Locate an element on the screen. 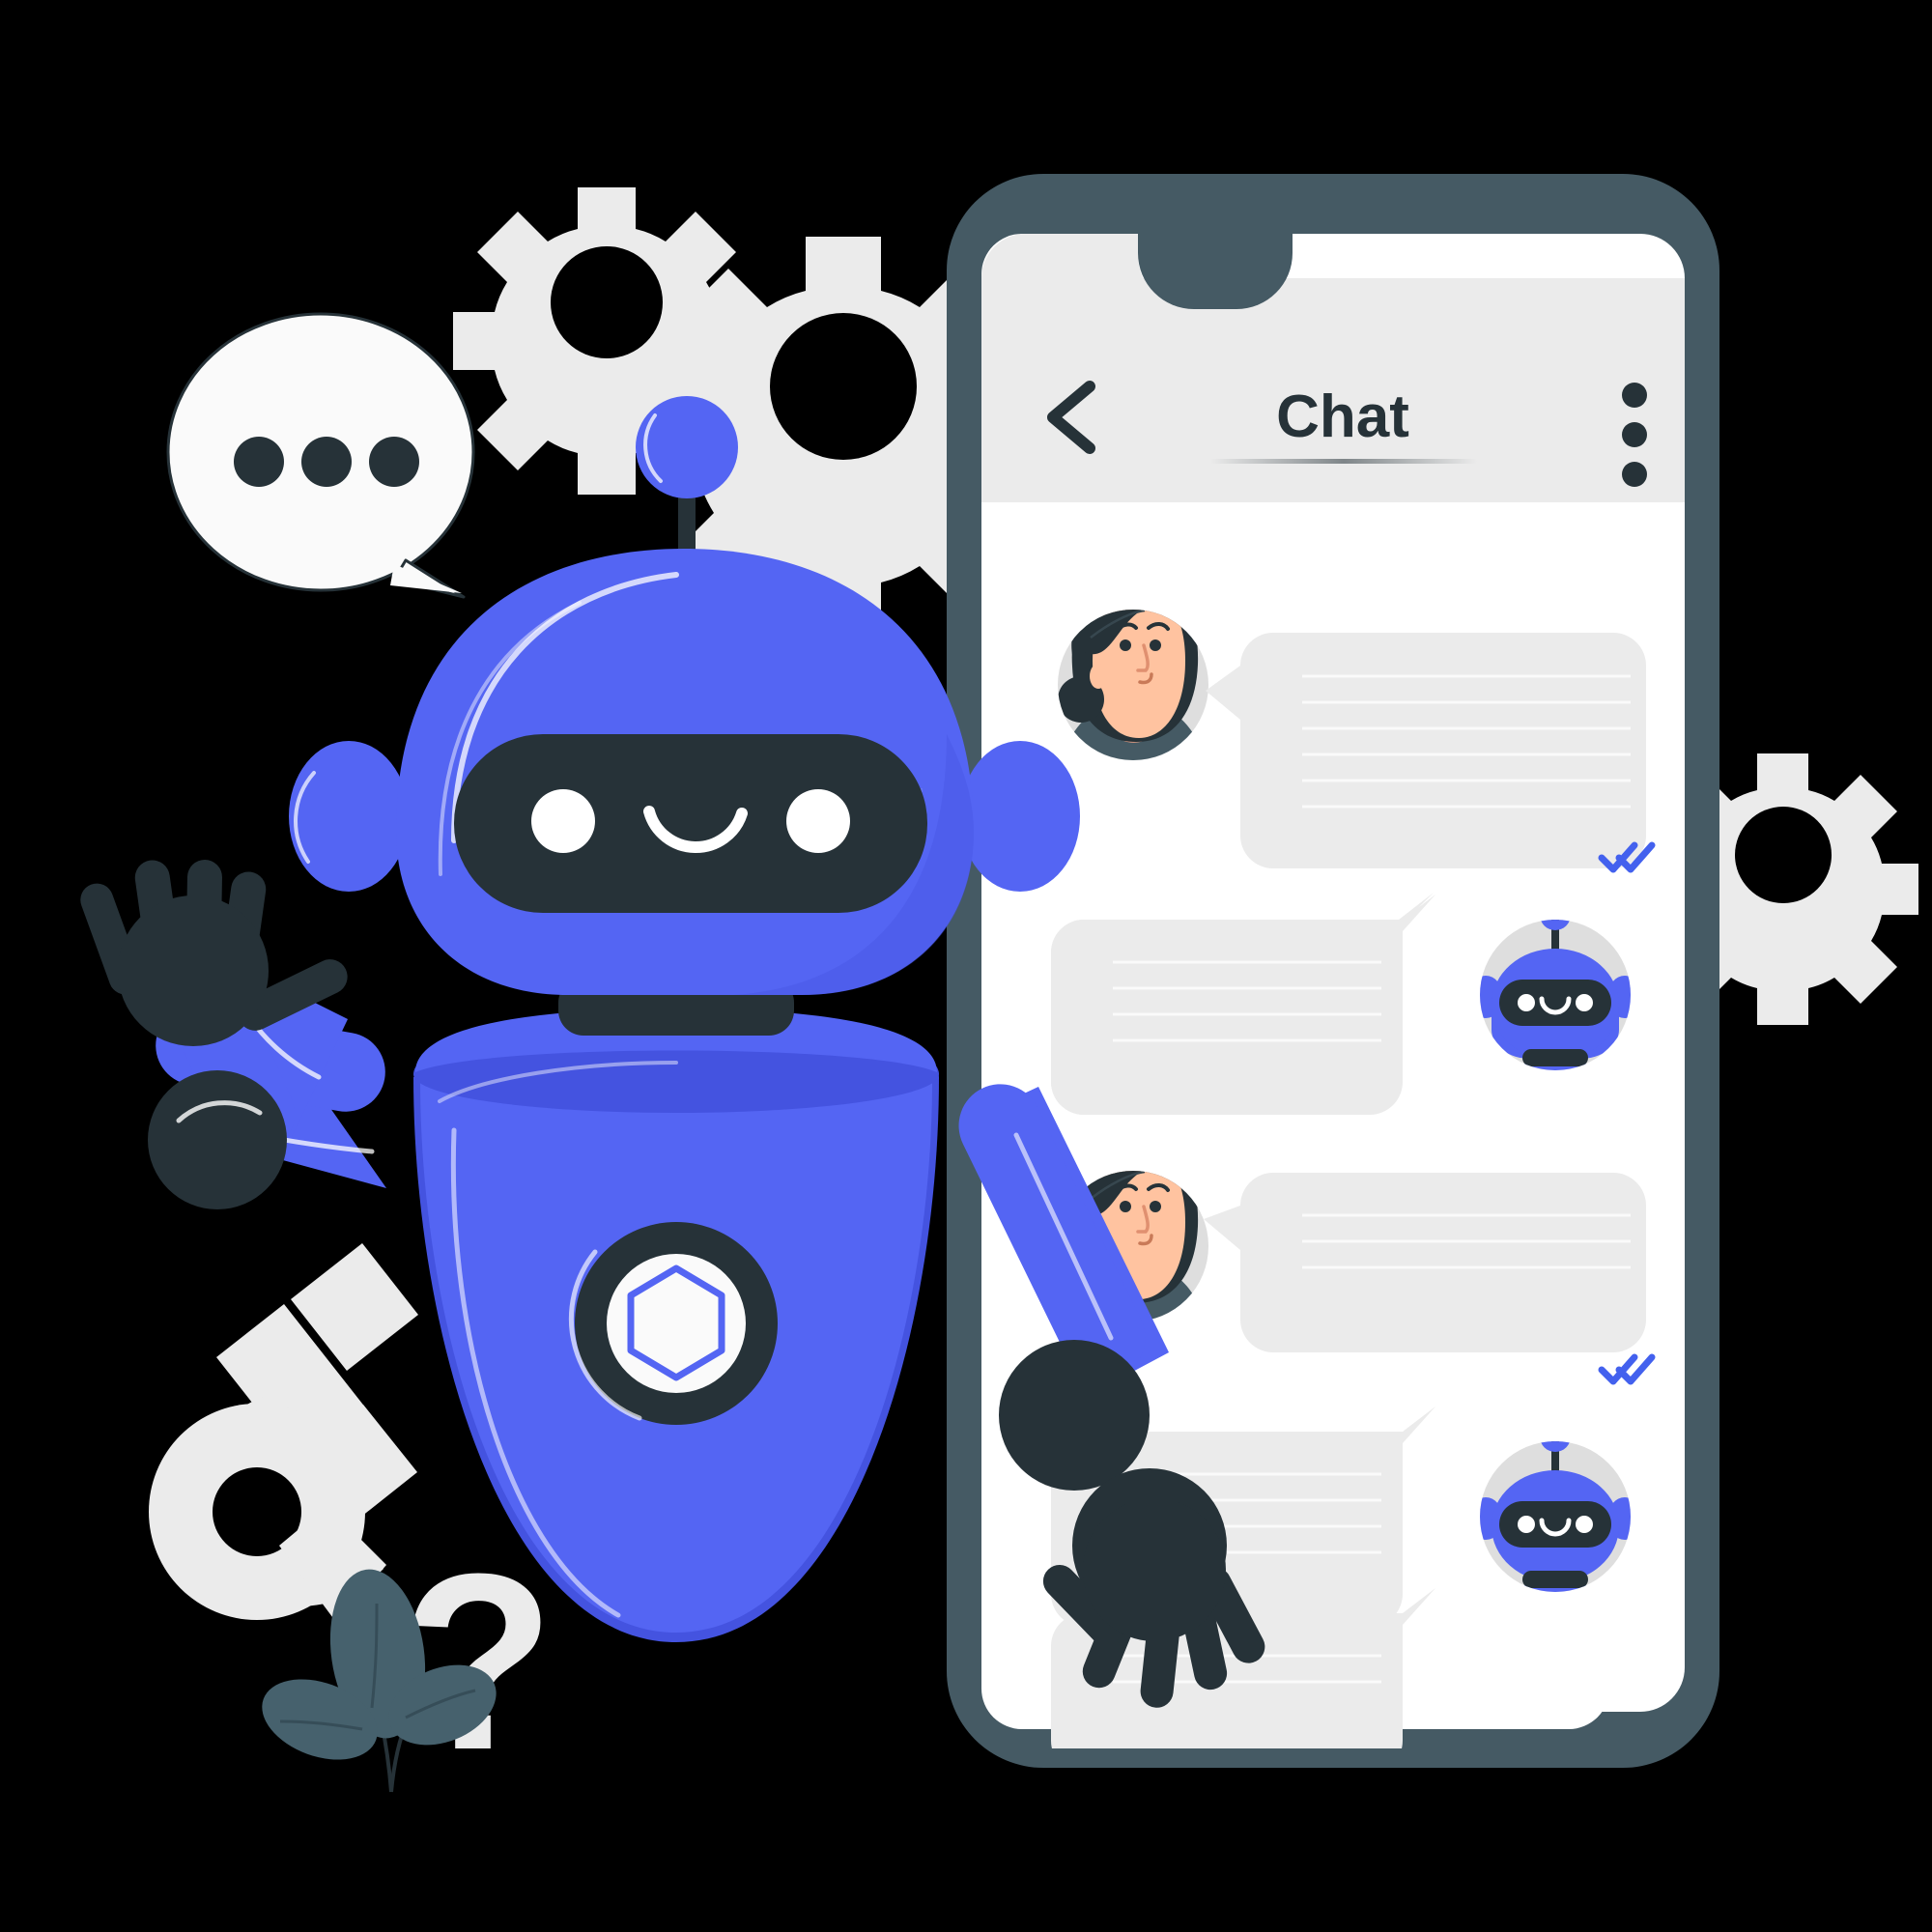  kebab-menu-icon is located at coordinates (1634, 395).